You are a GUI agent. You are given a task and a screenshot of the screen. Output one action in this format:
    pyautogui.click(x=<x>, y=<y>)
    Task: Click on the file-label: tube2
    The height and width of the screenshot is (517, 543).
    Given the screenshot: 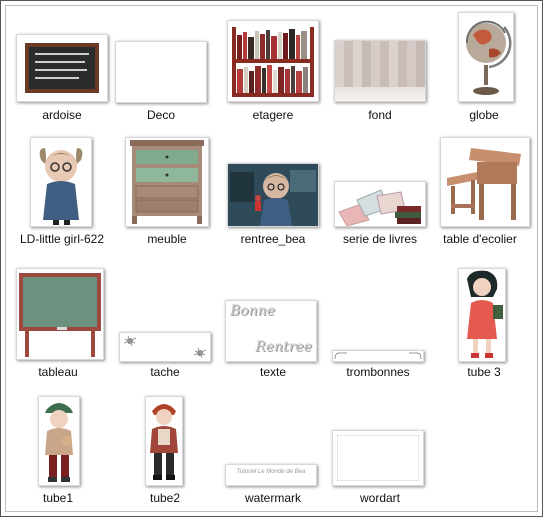 What is the action you would take?
    pyautogui.click(x=165, y=498)
    